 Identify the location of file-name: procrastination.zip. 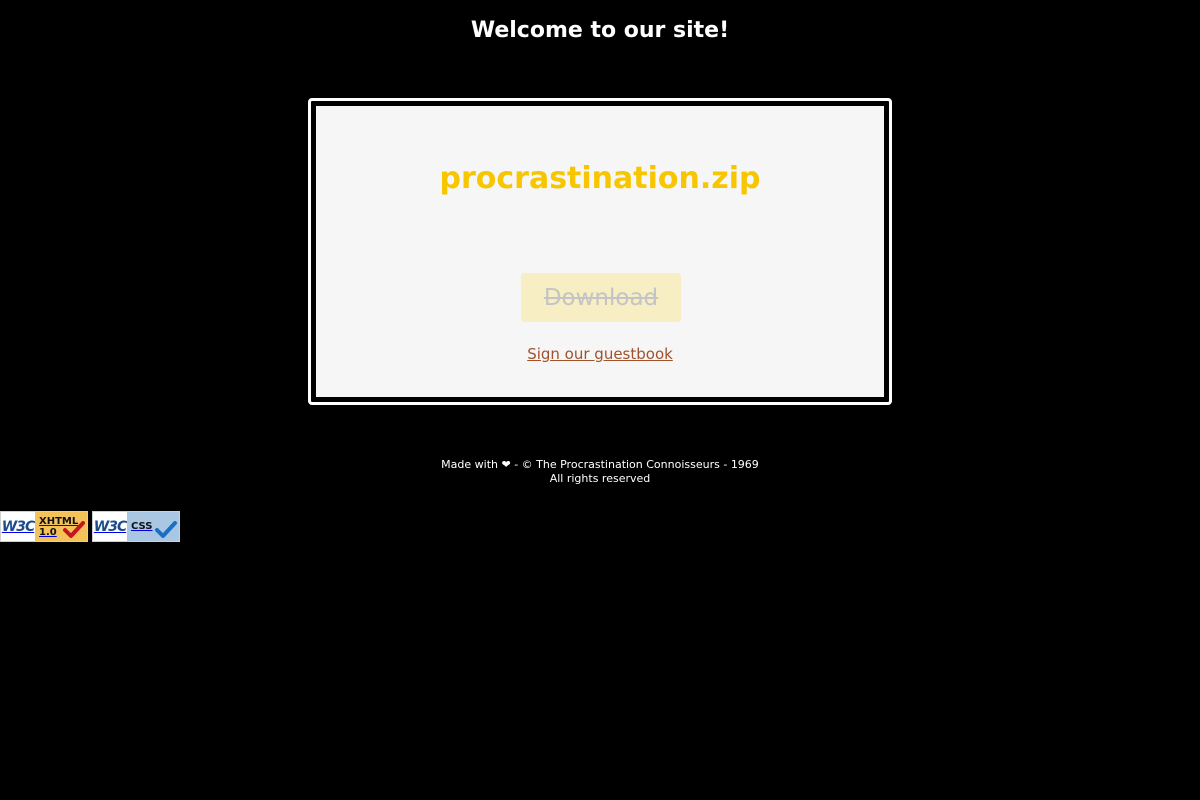
(600, 178).